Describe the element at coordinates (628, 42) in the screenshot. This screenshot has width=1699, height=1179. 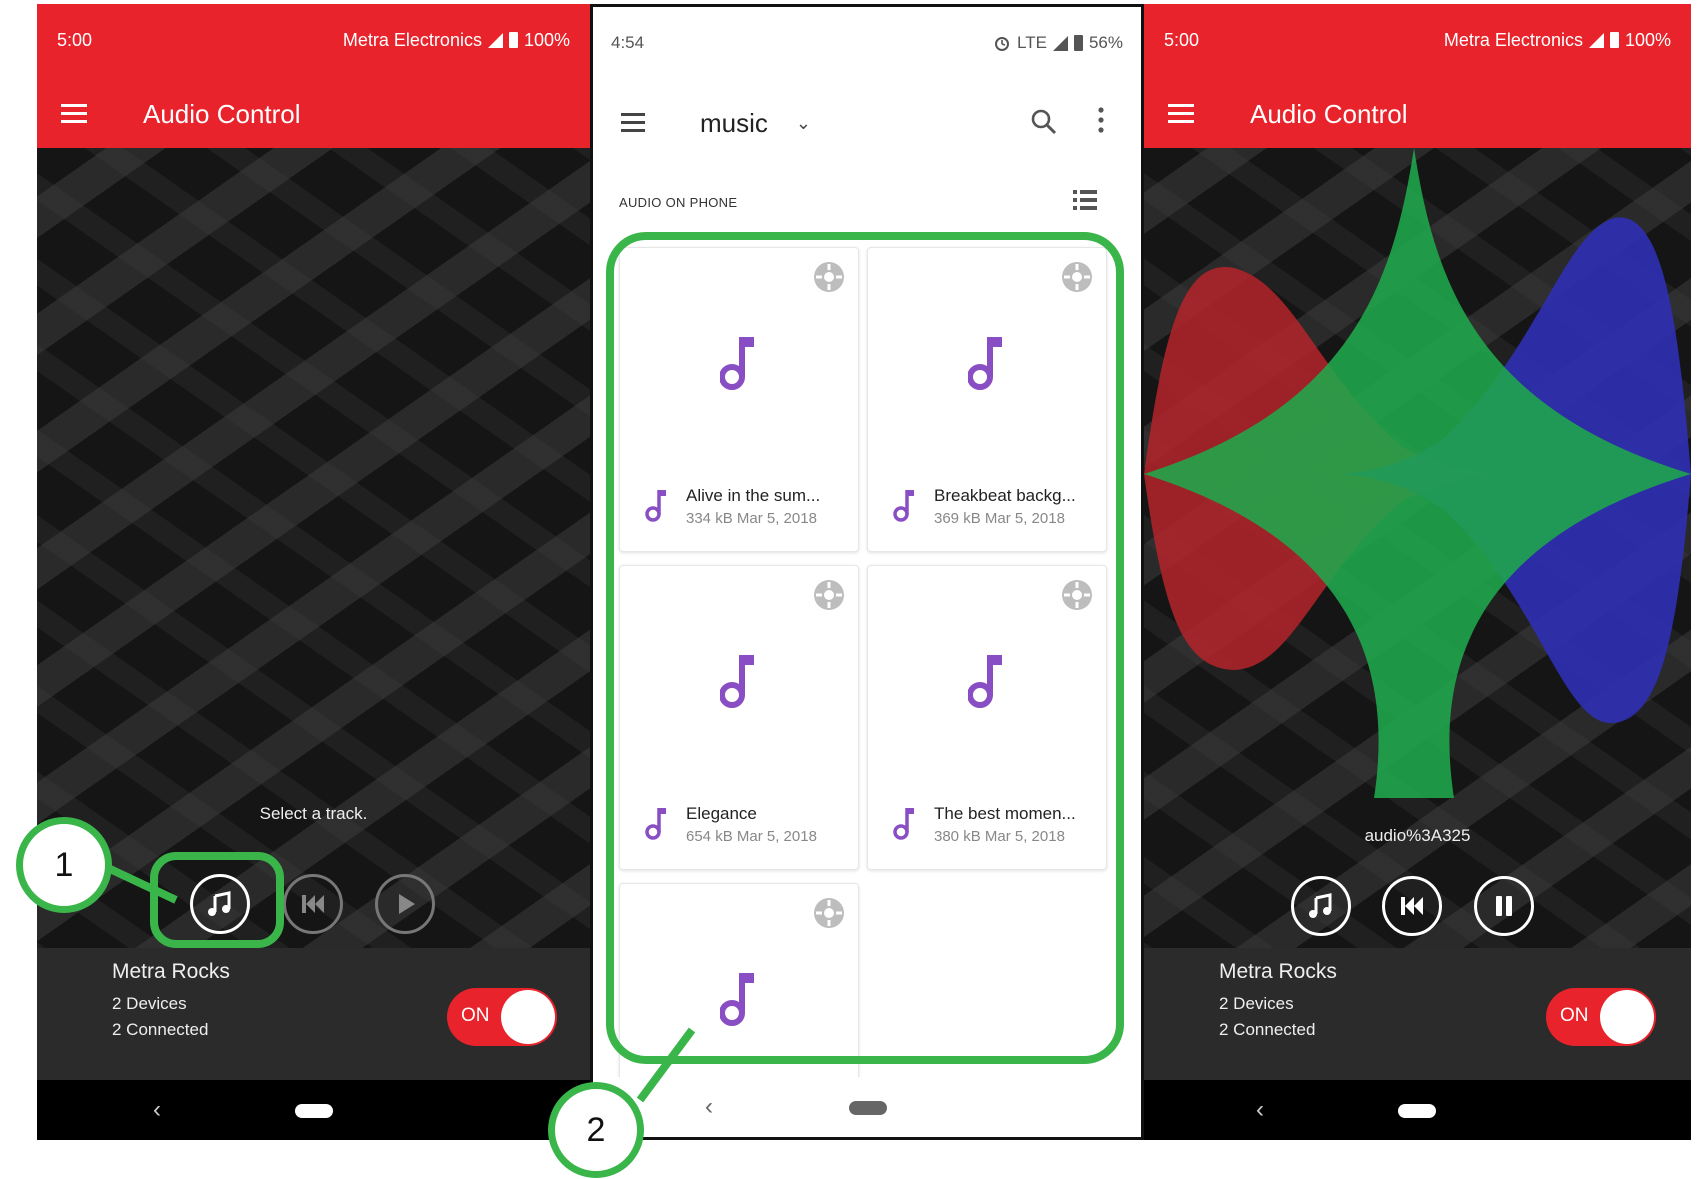
I see `status-time: 4:54` at that location.